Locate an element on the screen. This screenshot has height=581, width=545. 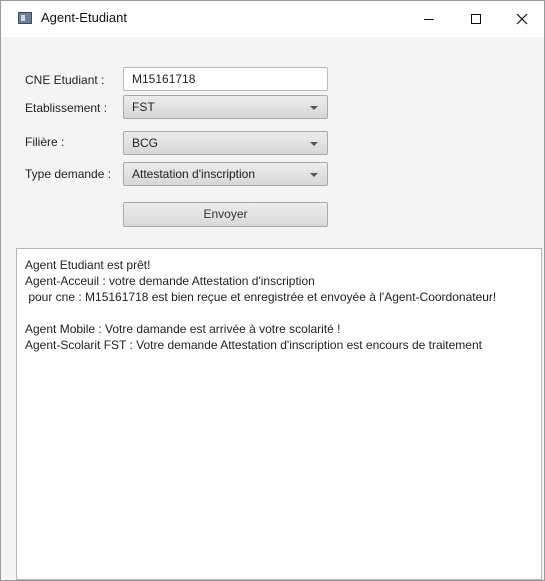
cne-label: CNE Etudiant : is located at coordinates (65, 80).